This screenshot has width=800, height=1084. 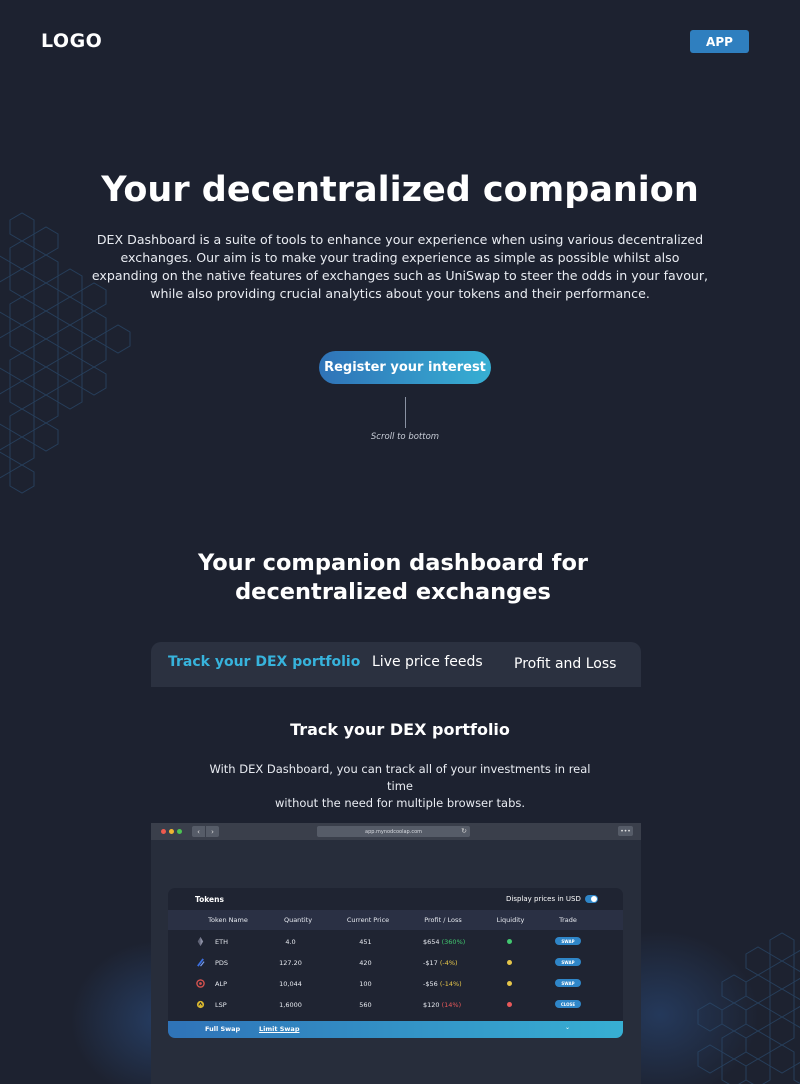 I want to click on chevron-down-icon: ⌄, so click(x=567, y=1027).